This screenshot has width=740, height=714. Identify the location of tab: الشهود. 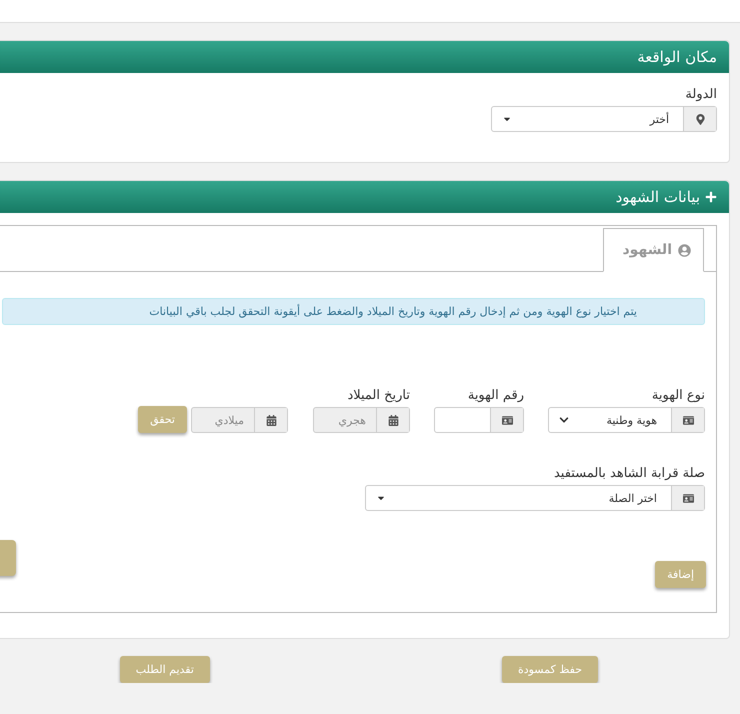
(653, 250).